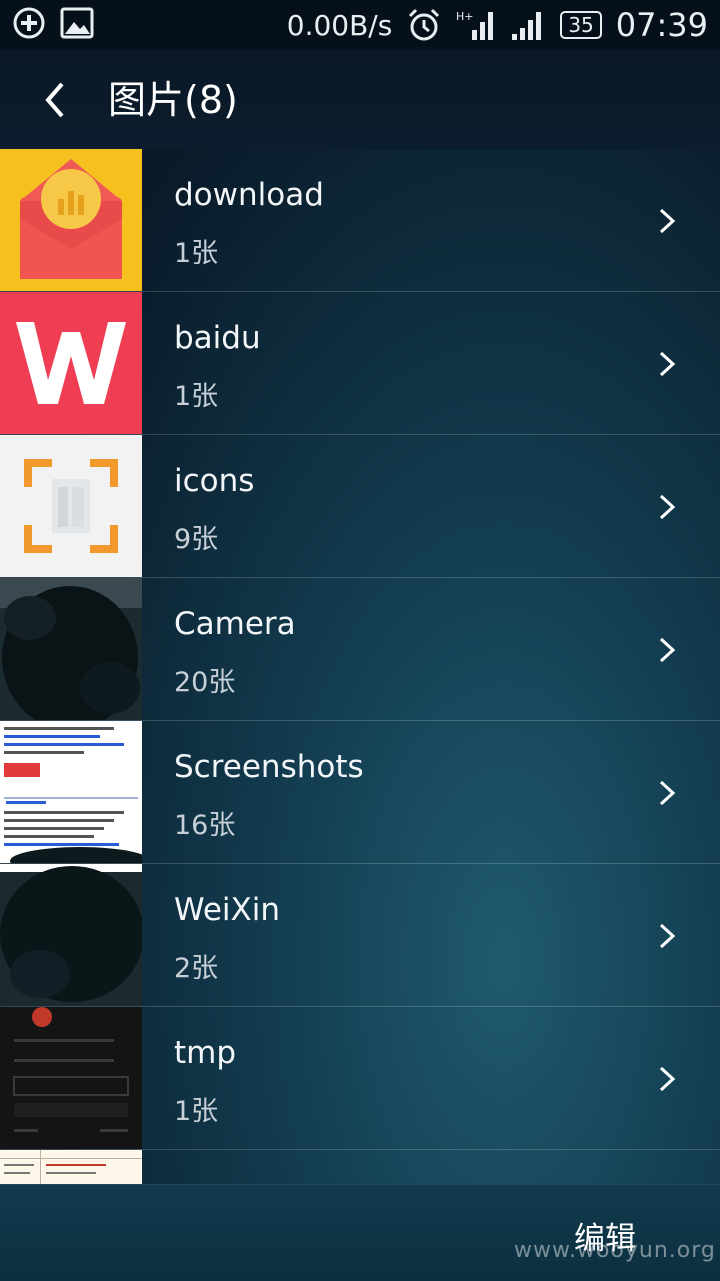 This screenshot has width=720, height=1281. Describe the element at coordinates (360, 1169) in the screenshot. I see `album-row-partial` at that location.